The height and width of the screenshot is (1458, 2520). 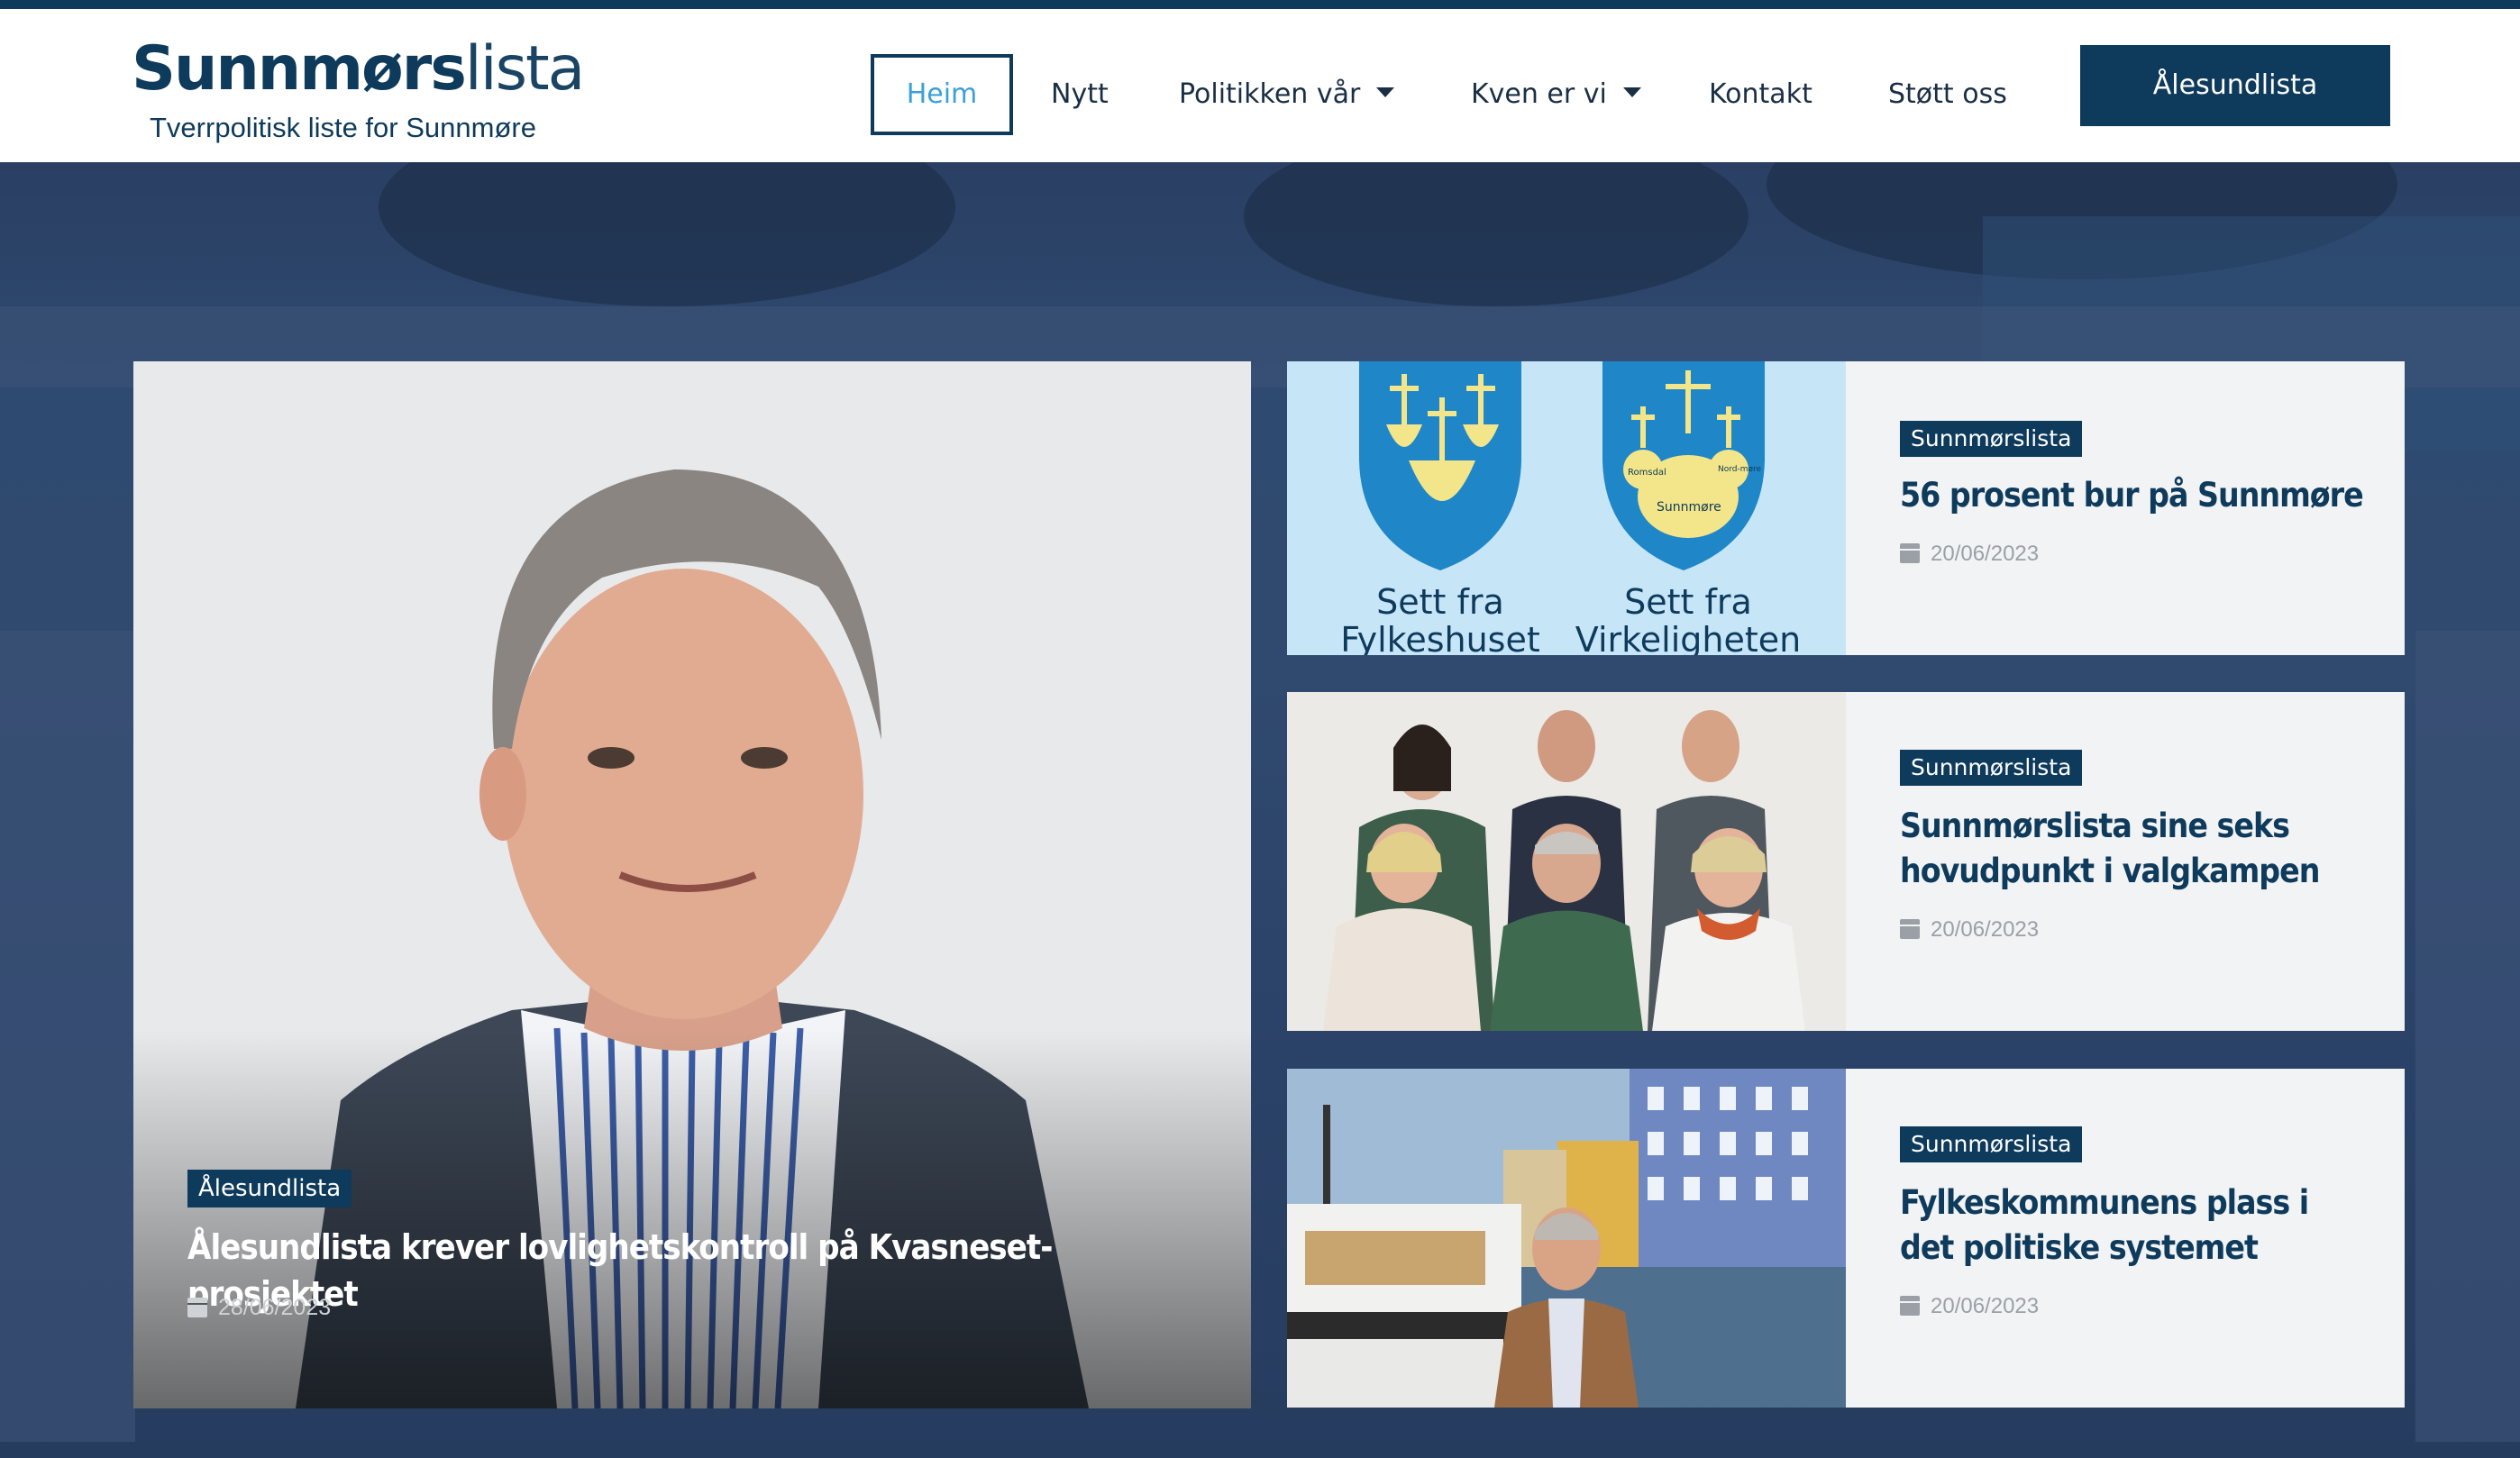 What do you see at coordinates (343, 128) in the screenshot?
I see `logo-tagline: Tverrpolitisk liste for Sunnmøre` at bounding box center [343, 128].